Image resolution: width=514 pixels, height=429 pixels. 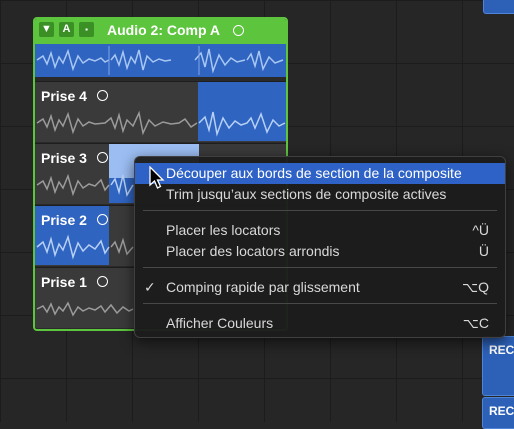 I want to click on take-folder-menu-button: A, so click(x=66, y=29).